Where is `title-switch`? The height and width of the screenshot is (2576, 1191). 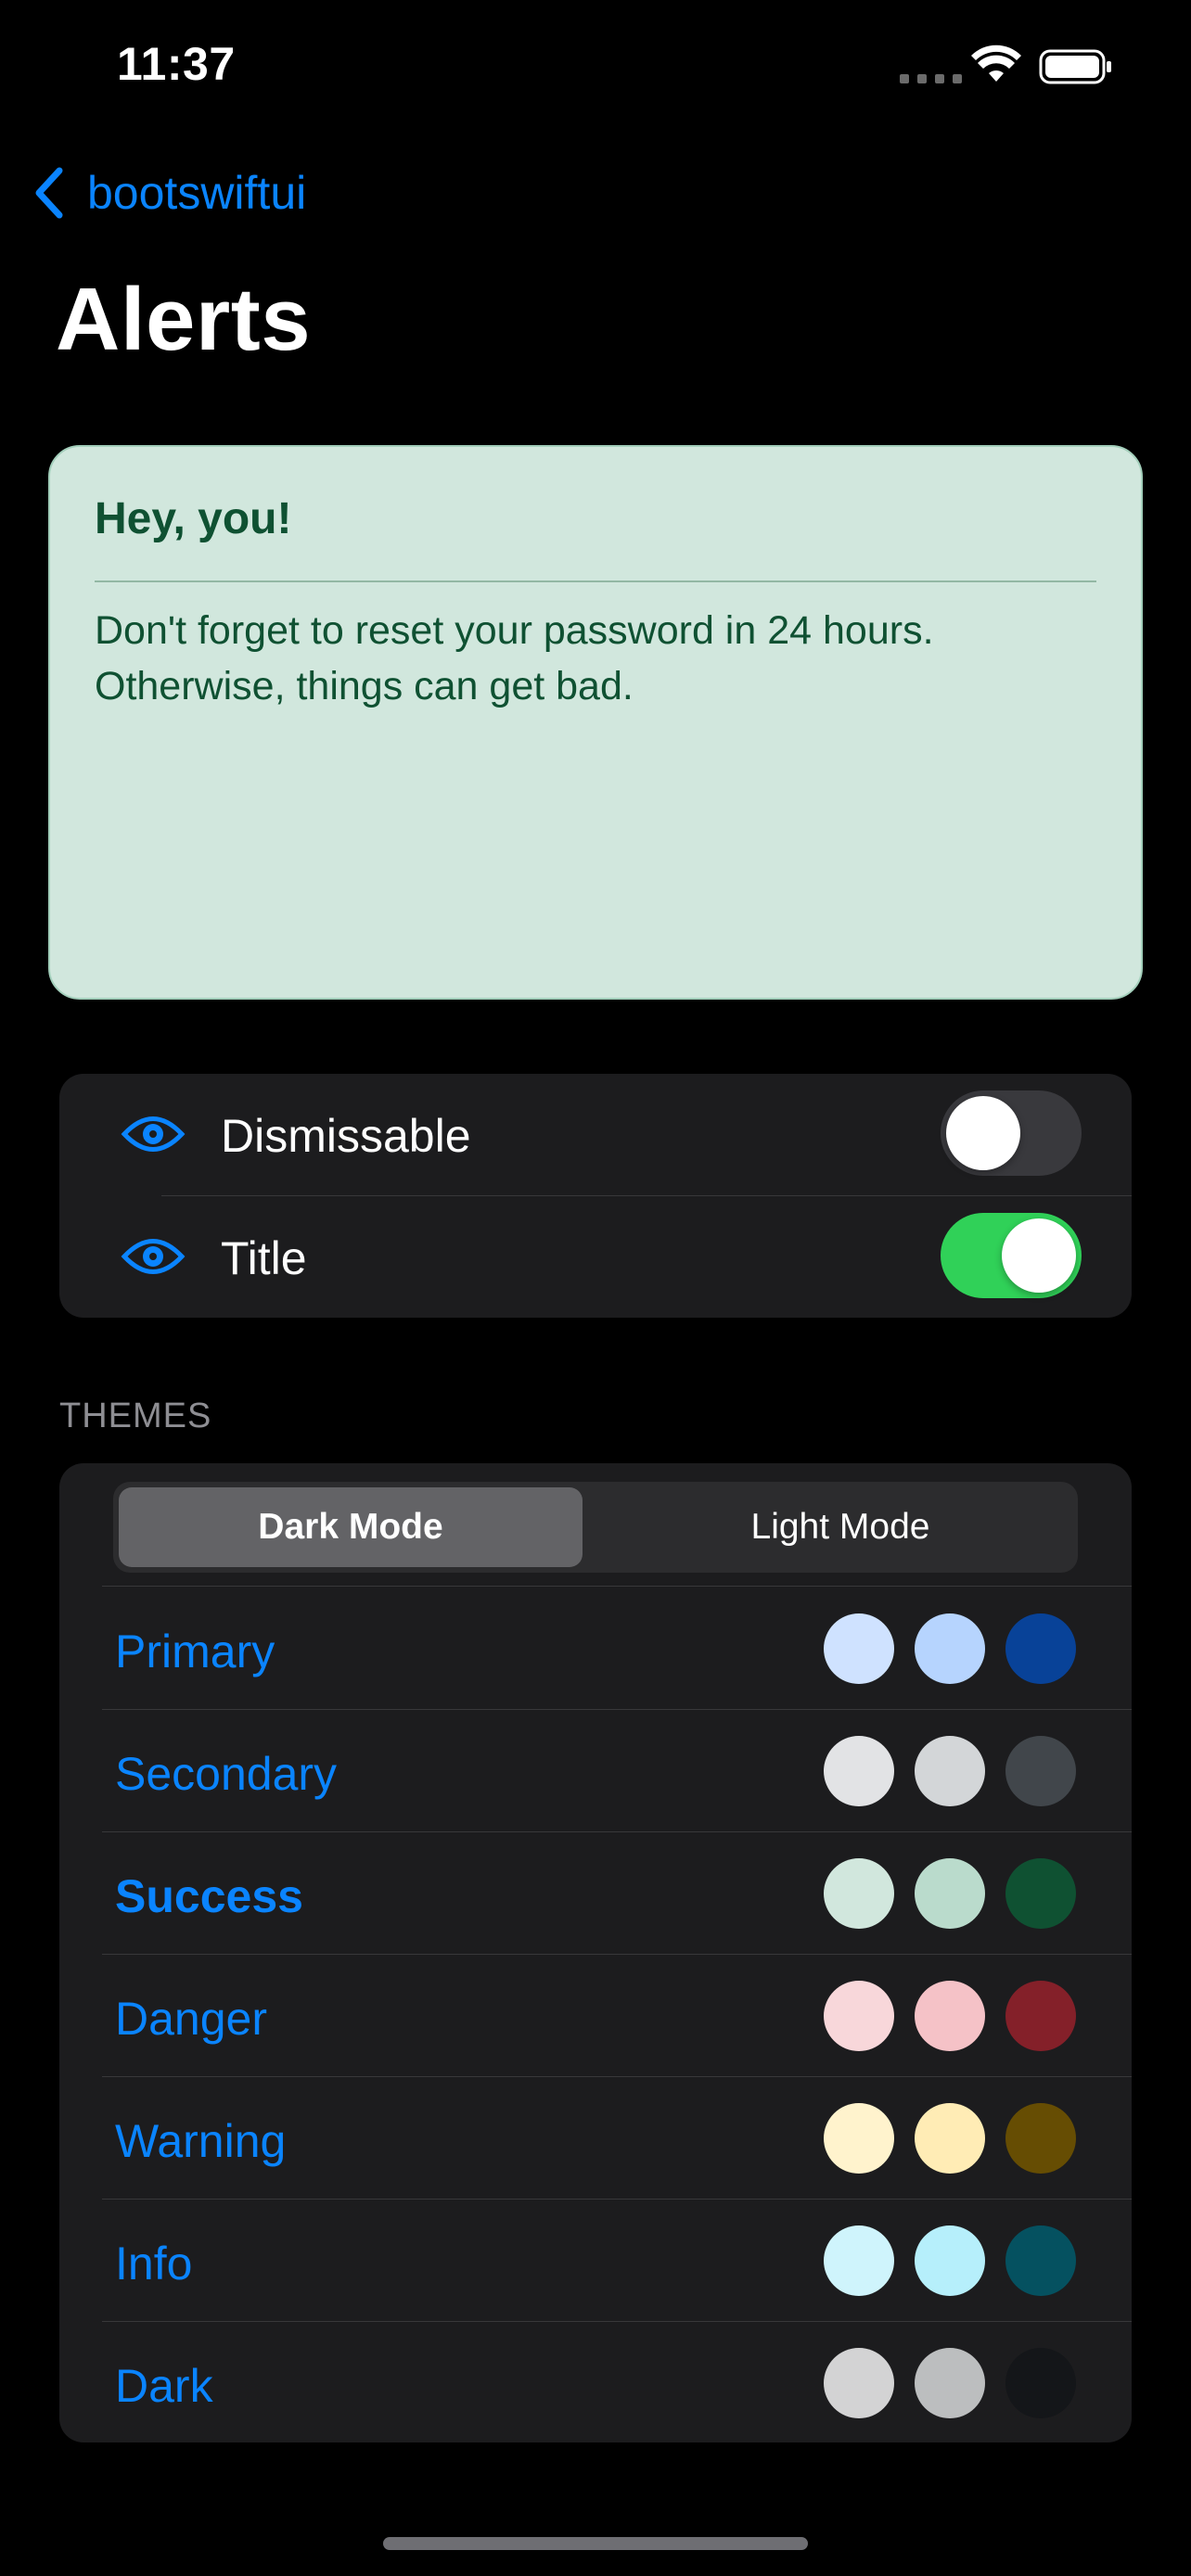
title-switch is located at coordinates (1011, 1256).